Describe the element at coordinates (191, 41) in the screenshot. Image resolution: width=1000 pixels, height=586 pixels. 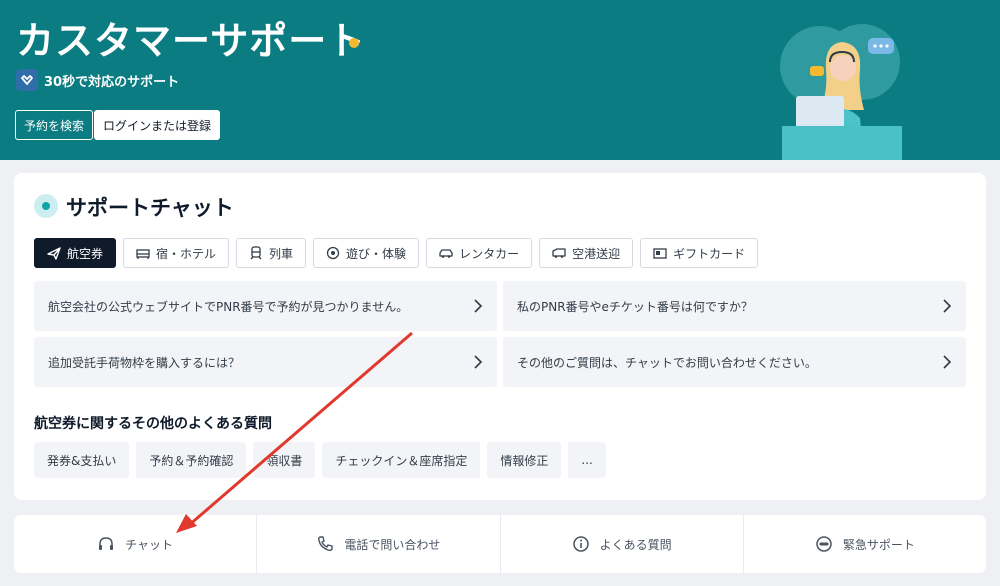
I see `page-title: カスタマーサポート` at that location.